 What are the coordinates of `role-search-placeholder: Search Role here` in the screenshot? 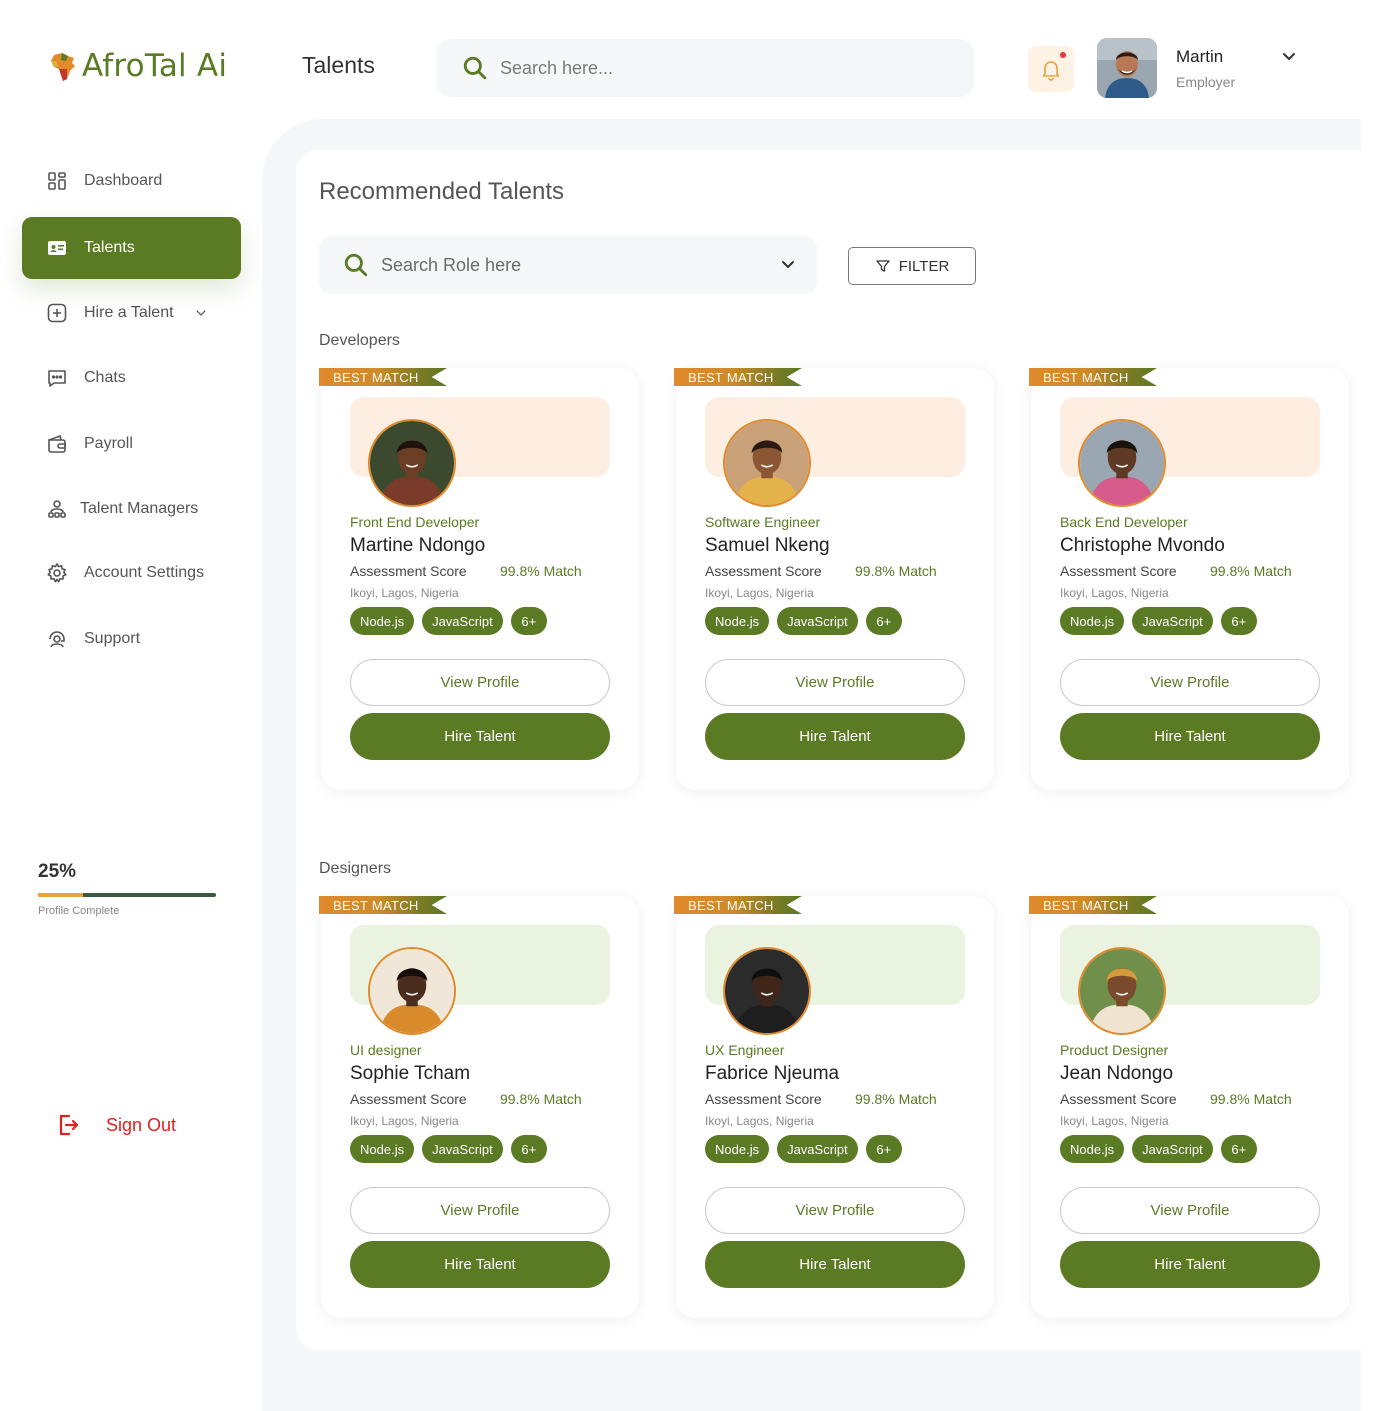 It's located at (451, 264).